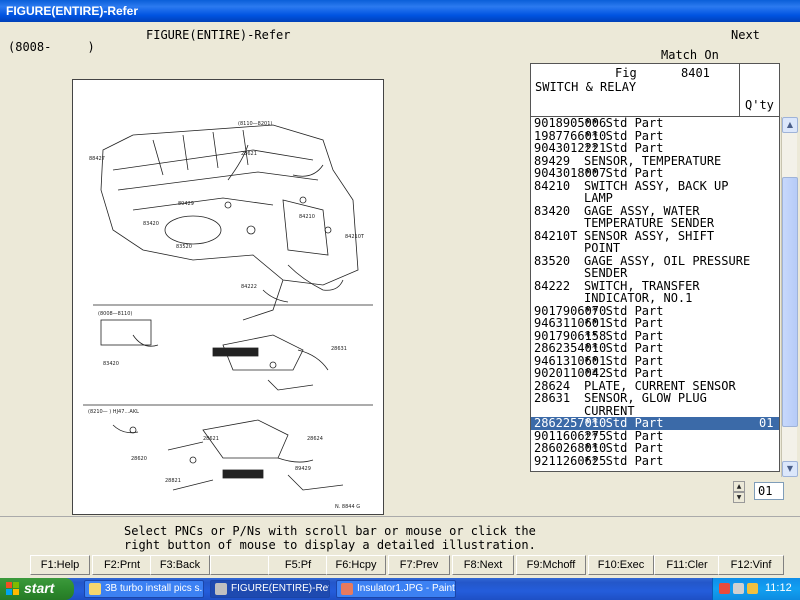 This screenshot has height=600, width=800. Describe the element at coordinates (249, 287) in the screenshot. I see `fig-callout: 84222` at that location.